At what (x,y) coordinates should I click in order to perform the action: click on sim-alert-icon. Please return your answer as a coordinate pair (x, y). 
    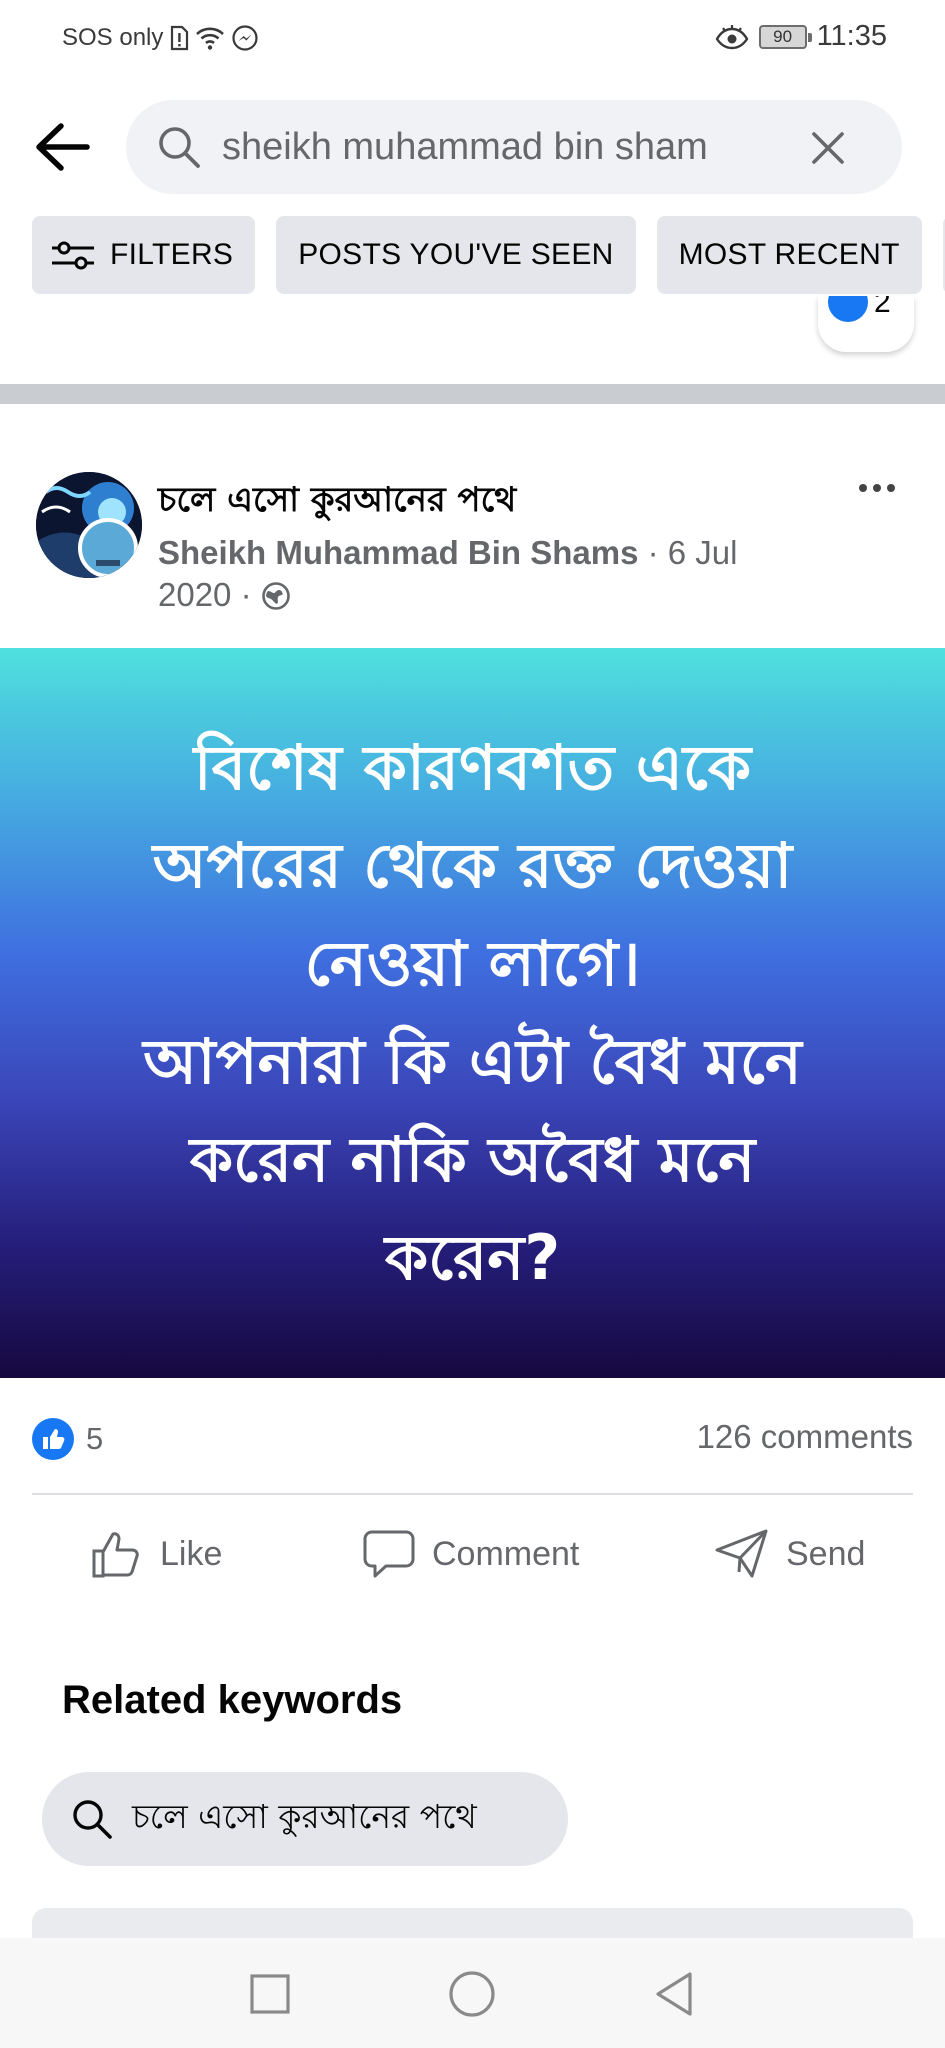
    Looking at the image, I should click on (180, 38).